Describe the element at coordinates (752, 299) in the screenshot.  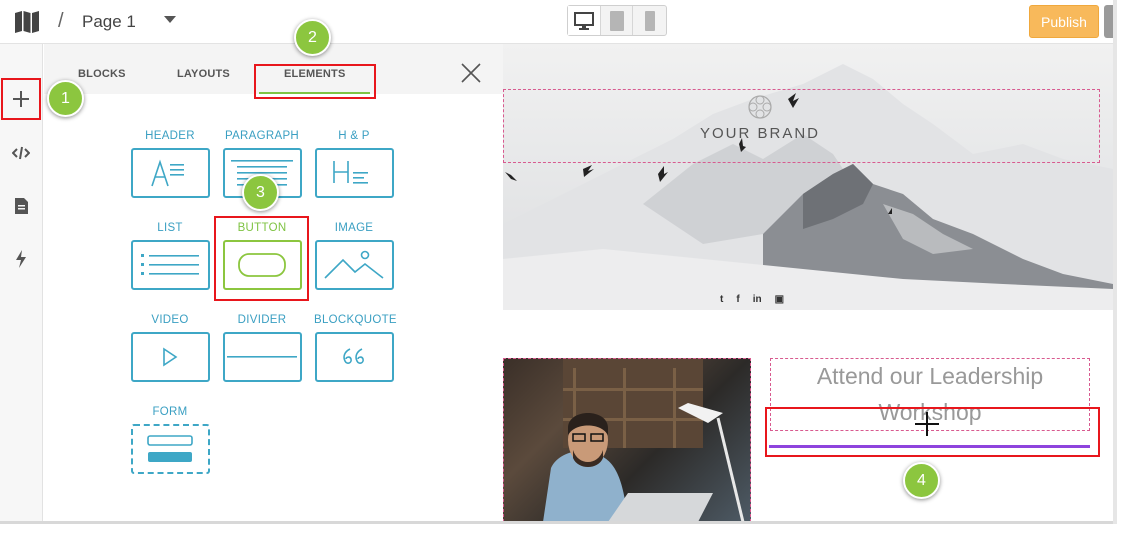
I see `social-links: t f in ▣` at that location.